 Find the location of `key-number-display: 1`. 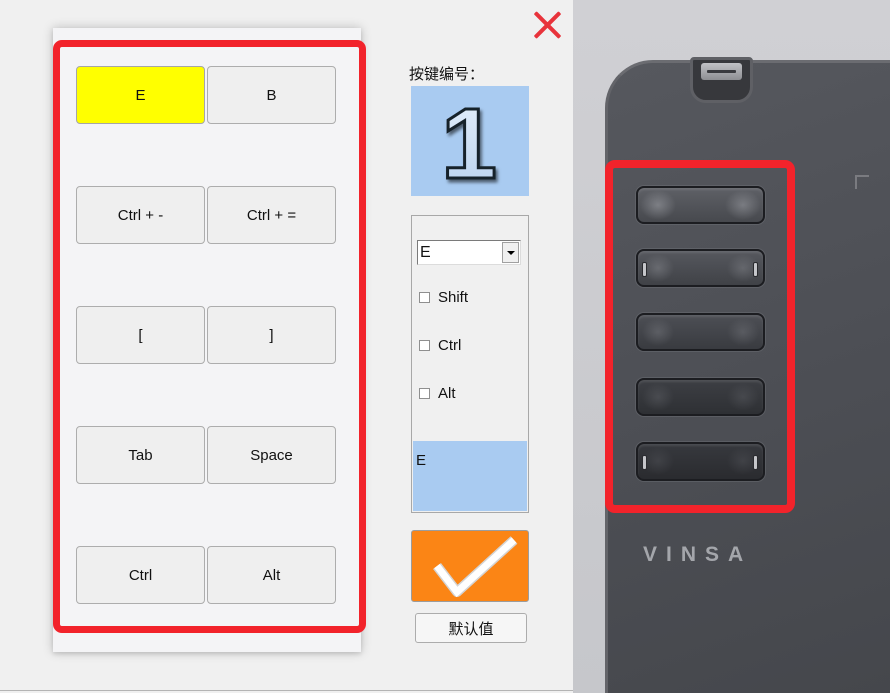

key-number-display: 1 is located at coordinates (470, 141).